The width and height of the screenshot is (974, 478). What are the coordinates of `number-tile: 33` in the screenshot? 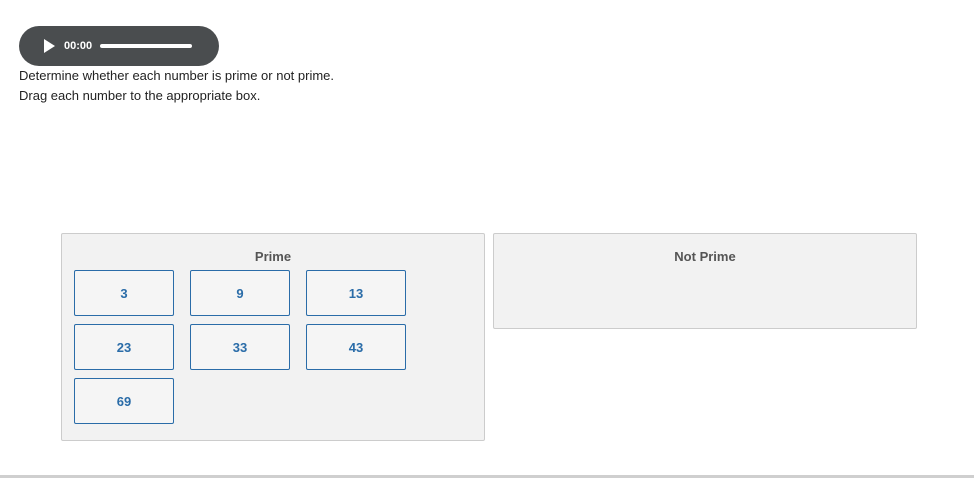 It's located at (240, 347).